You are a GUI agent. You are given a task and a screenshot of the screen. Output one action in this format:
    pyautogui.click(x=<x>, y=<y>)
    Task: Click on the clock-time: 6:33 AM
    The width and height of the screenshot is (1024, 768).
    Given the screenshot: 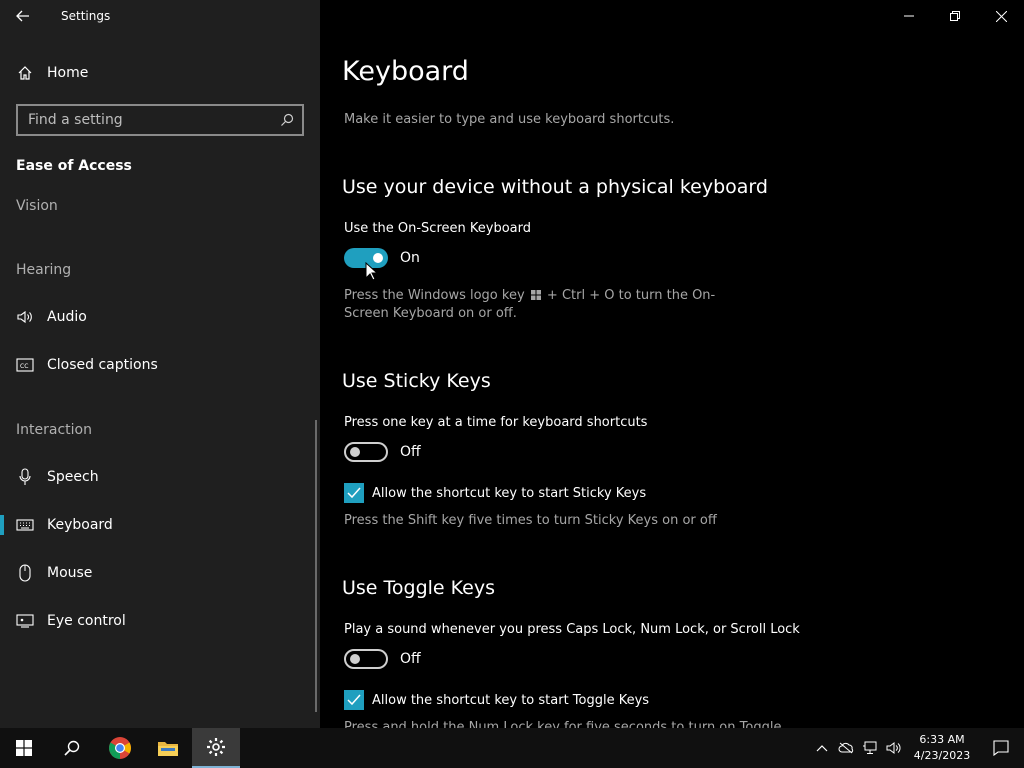 What is the action you would take?
    pyautogui.click(x=942, y=739)
    